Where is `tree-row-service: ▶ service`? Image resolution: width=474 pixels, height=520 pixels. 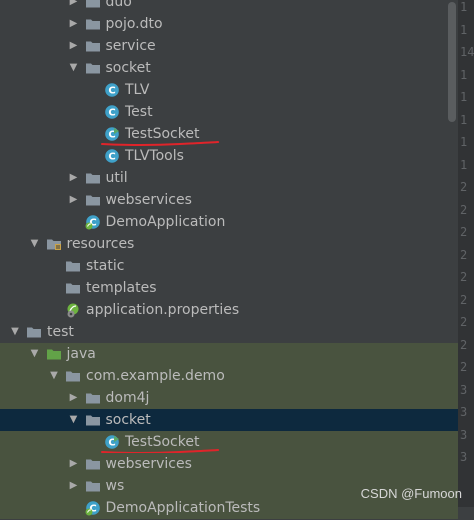
tree-row-service: ▶ service is located at coordinates (229, 46).